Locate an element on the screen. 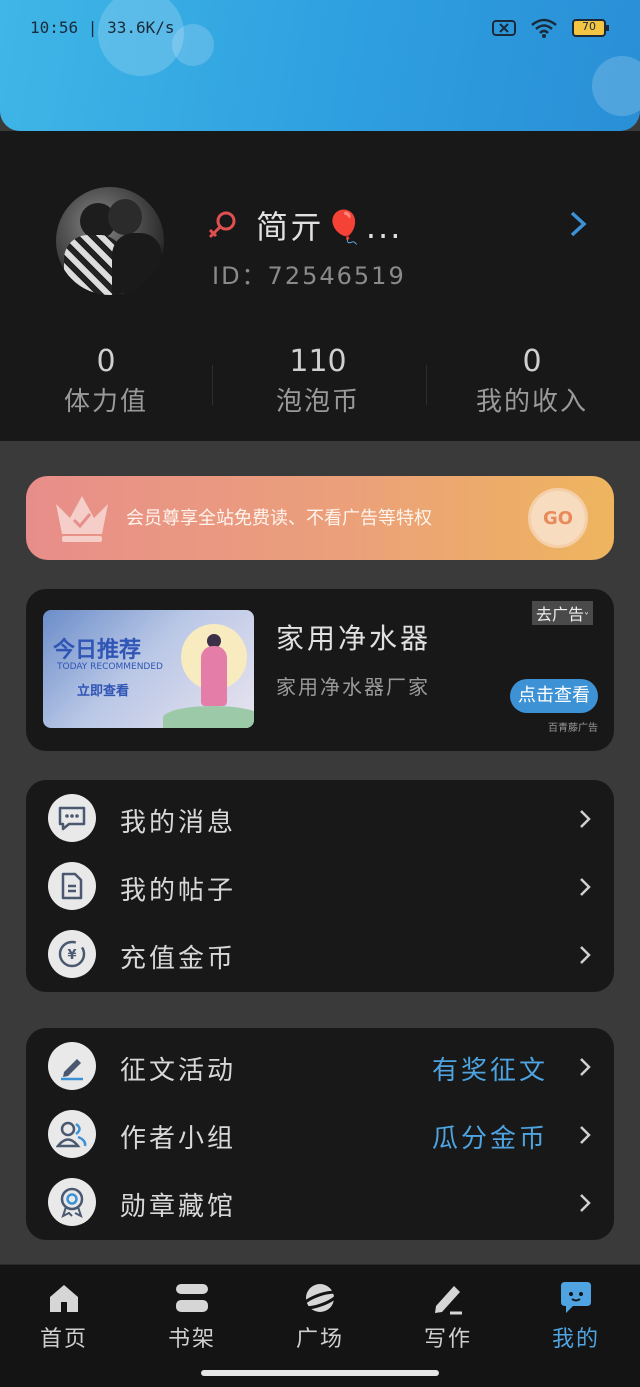 The image size is (640, 1387). ad-image-title: 今日推荐 is located at coordinates (97, 650).